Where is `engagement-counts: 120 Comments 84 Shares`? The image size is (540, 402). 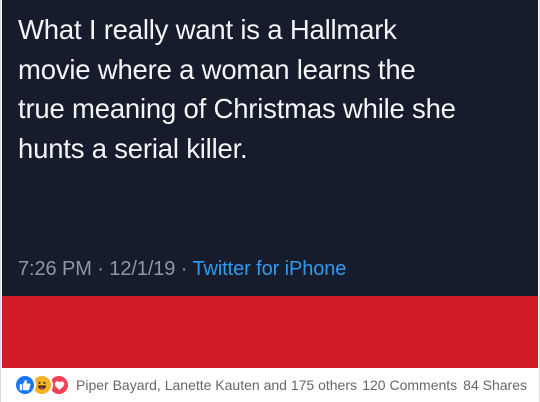
engagement-counts: 120 Comments 84 Shares is located at coordinates (444, 385).